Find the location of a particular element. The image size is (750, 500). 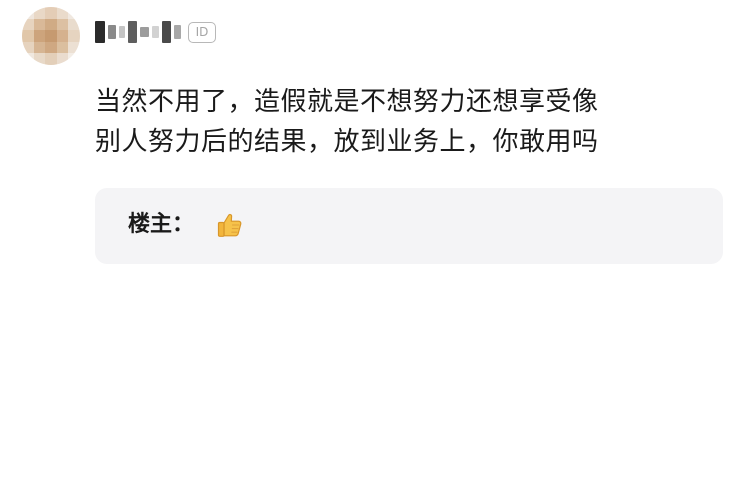

id-badge: ID is located at coordinates (202, 32).